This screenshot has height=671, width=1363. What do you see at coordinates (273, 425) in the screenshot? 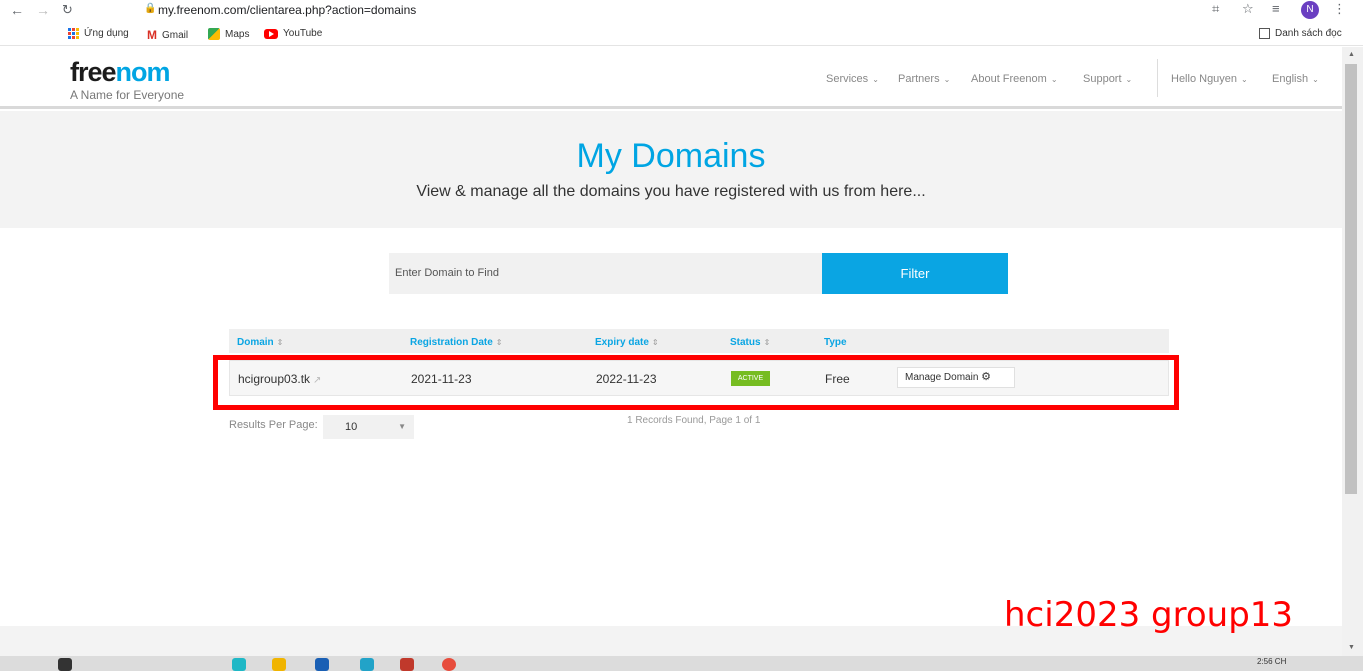
I see `results-per-page-label: Results Per Page:` at bounding box center [273, 425].